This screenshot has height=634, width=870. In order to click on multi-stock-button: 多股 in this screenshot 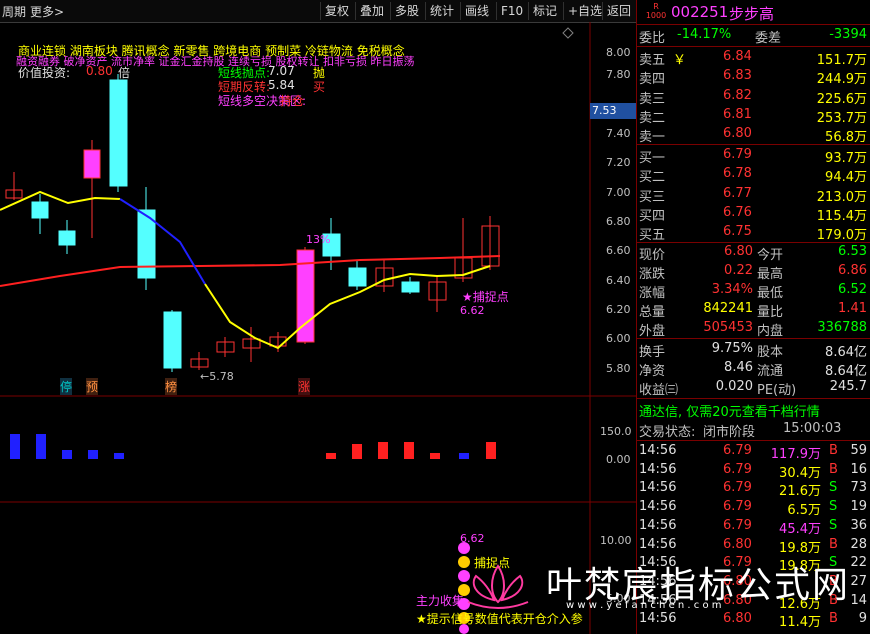, I will do `click(406, 11)`.